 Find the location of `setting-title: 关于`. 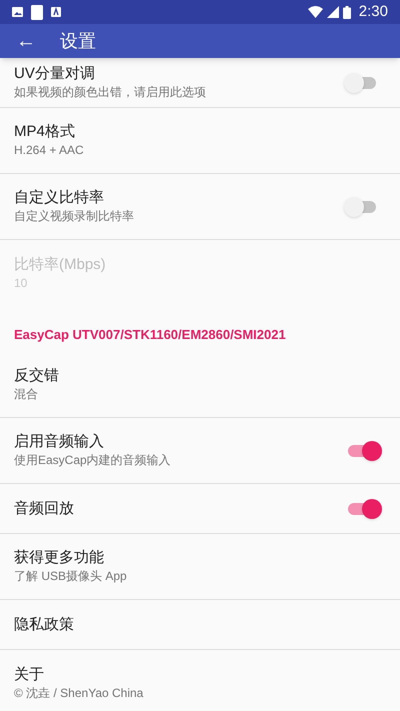

setting-title: 关于 is located at coordinates (29, 674).